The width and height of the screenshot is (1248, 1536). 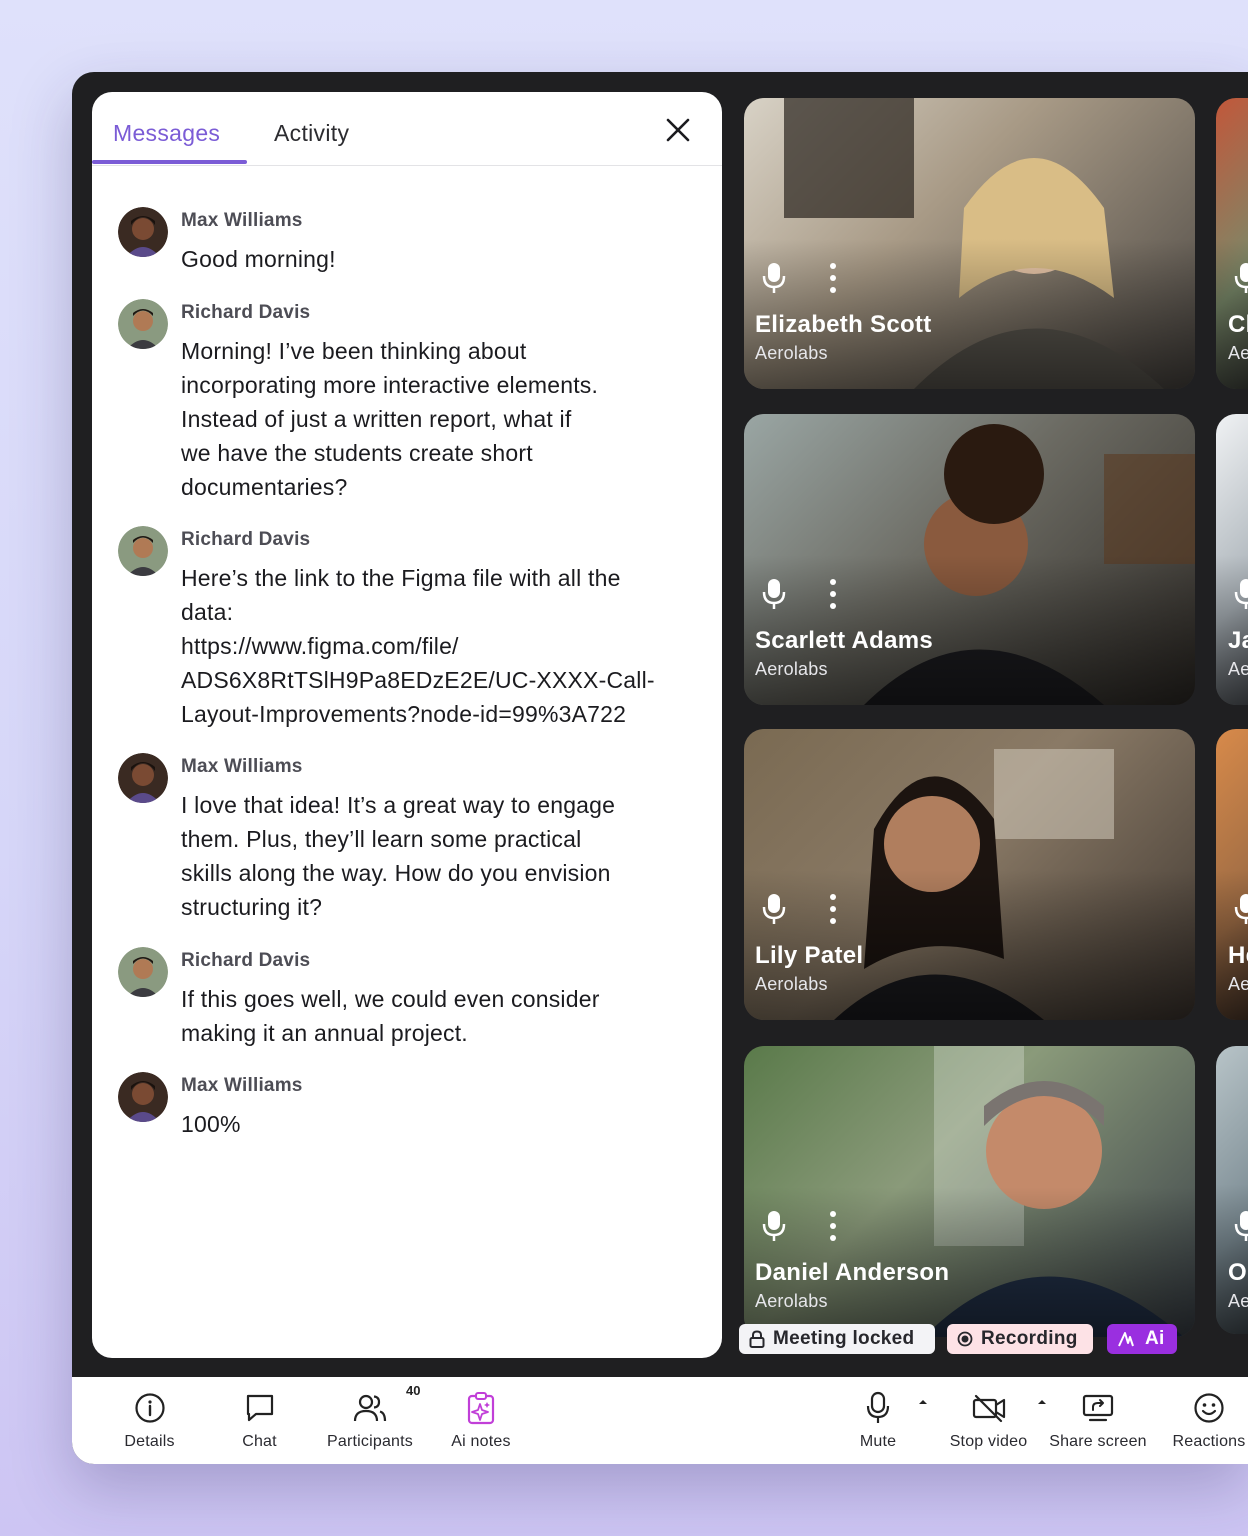 I want to click on details-label: Details, so click(x=149, y=1441).